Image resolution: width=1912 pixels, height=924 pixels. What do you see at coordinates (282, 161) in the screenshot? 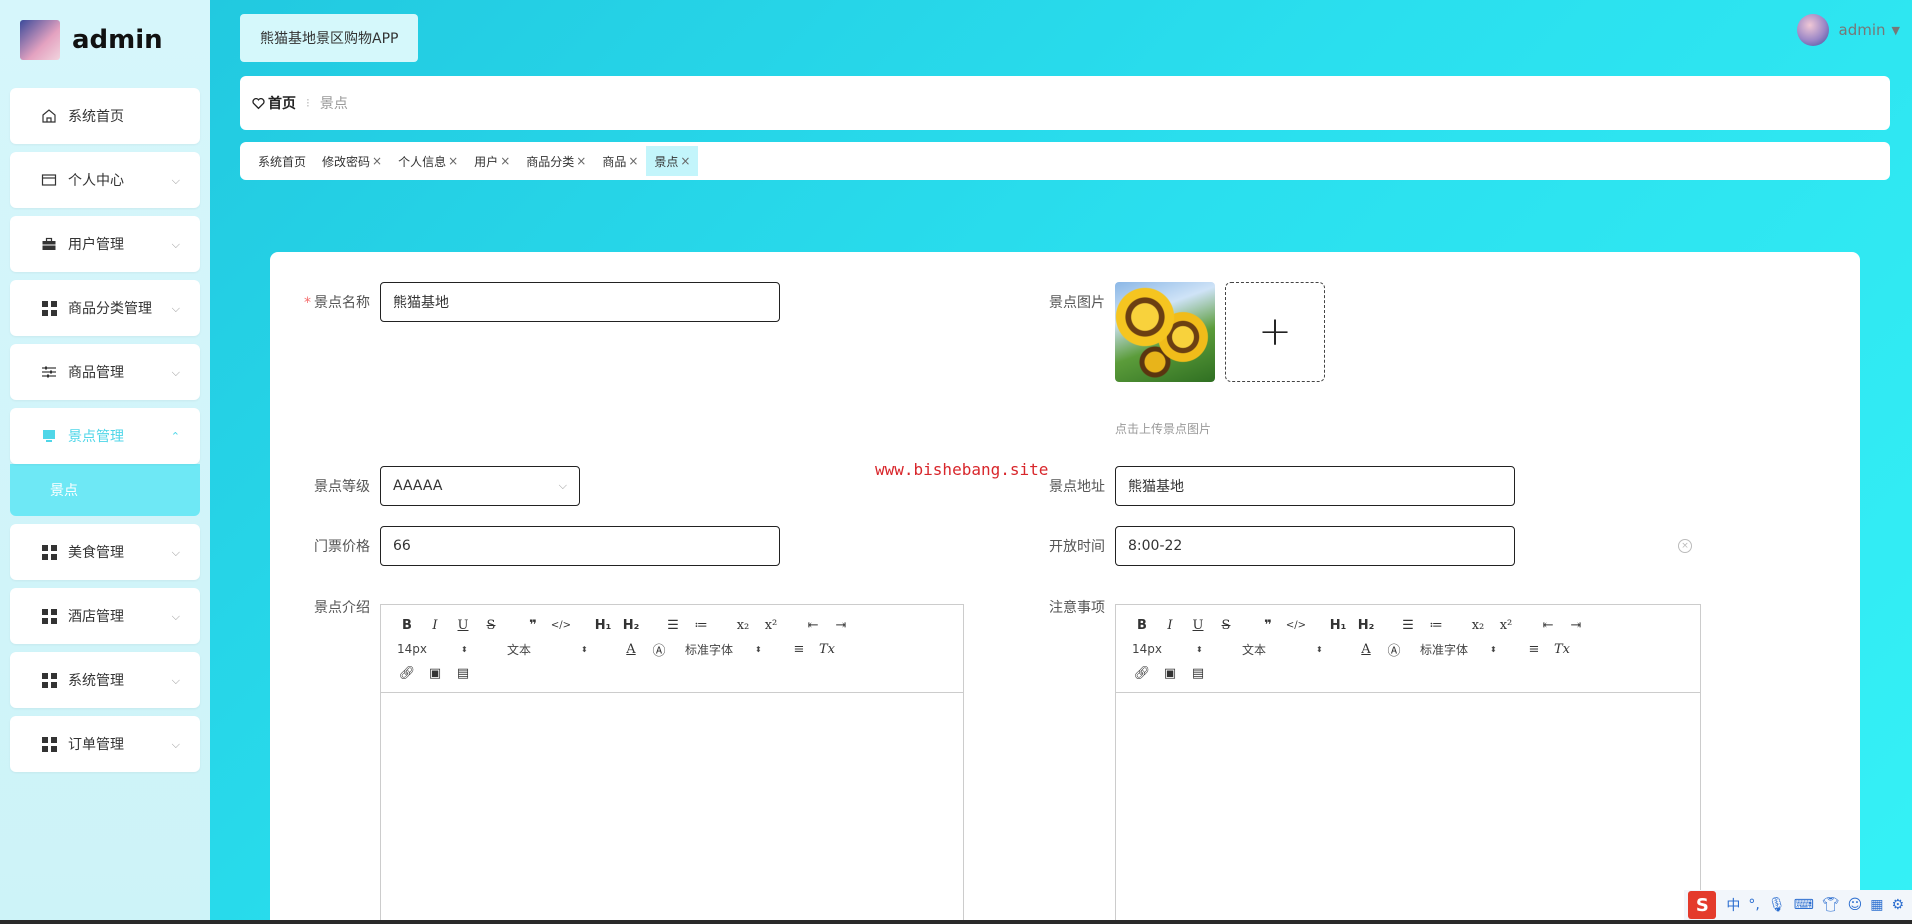
I see `tab-home: 系统首页` at bounding box center [282, 161].